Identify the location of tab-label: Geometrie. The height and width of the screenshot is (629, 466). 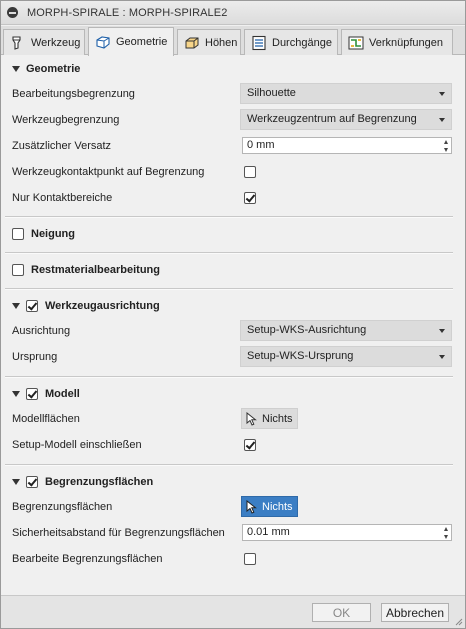
(142, 42).